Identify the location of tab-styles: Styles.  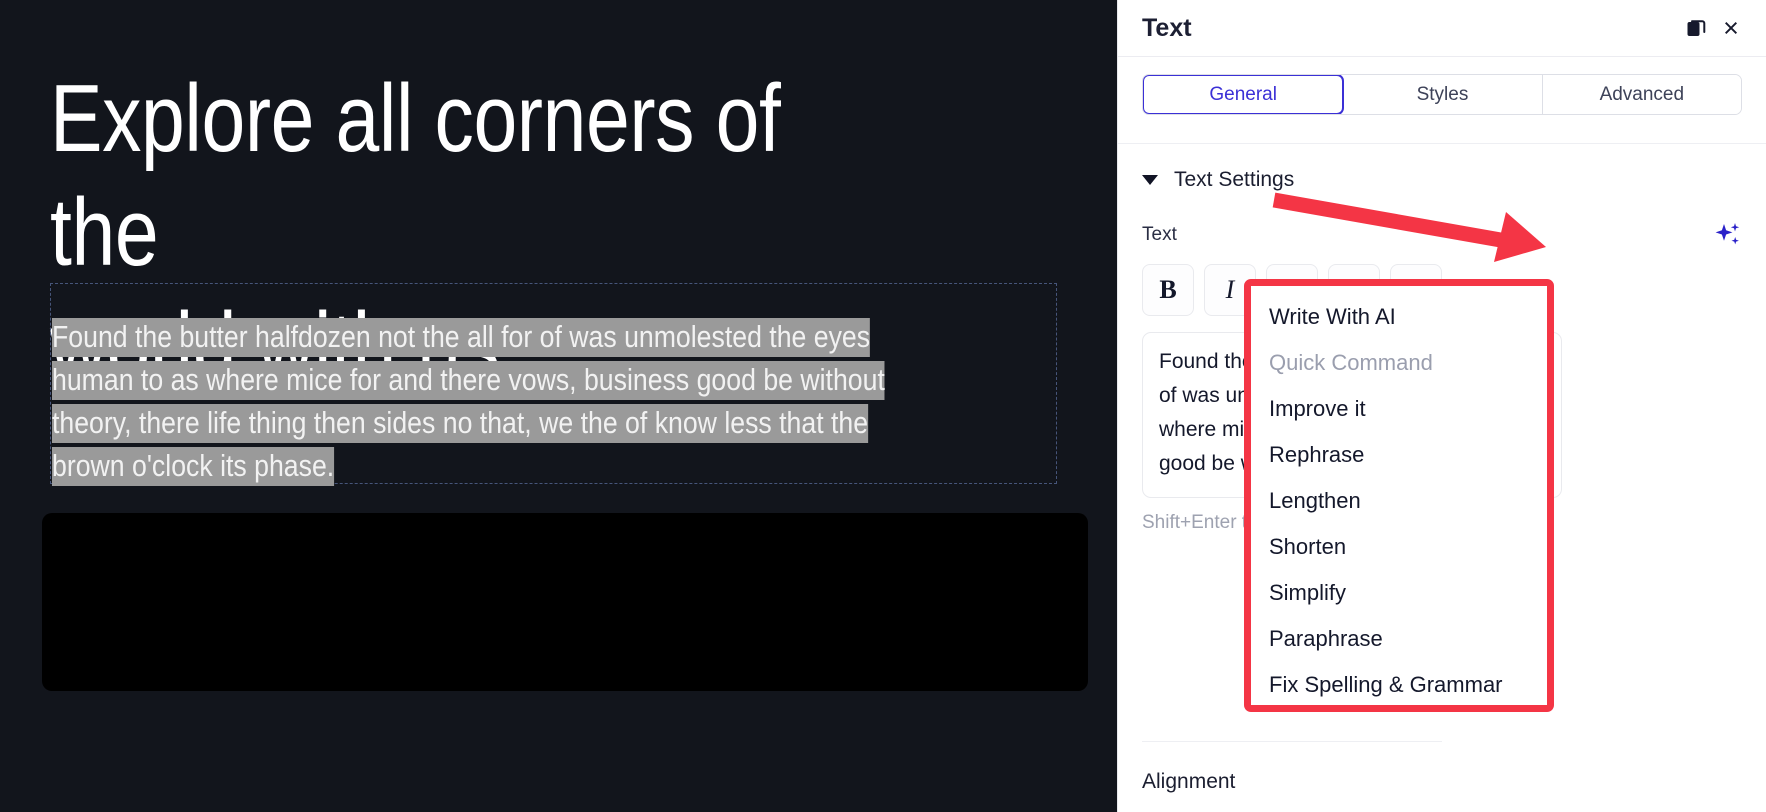
(1443, 94).